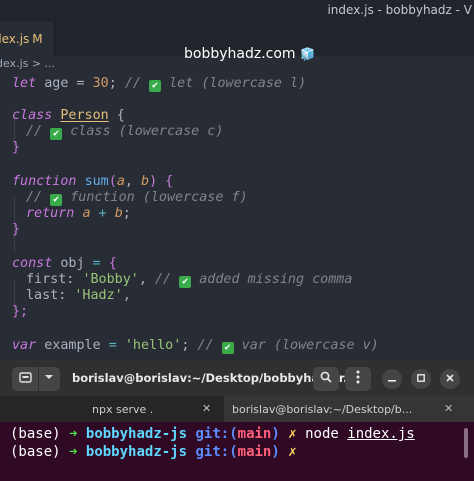 This screenshot has width=474, height=481. I want to click on comment-text: added missing comma, so click(272, 279).